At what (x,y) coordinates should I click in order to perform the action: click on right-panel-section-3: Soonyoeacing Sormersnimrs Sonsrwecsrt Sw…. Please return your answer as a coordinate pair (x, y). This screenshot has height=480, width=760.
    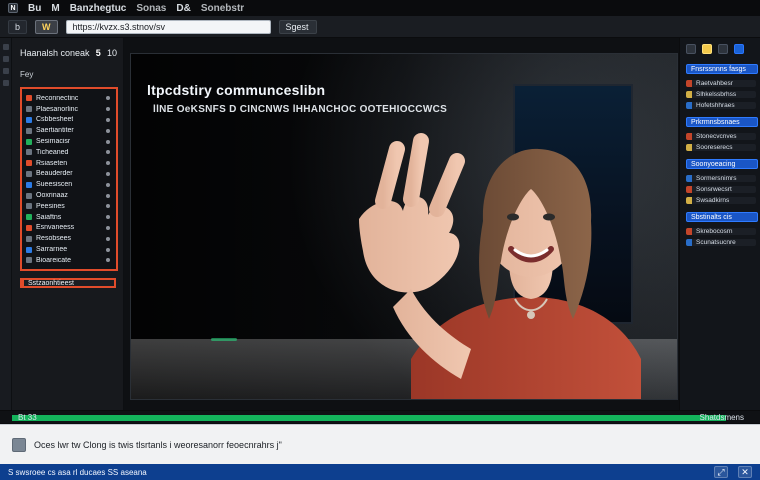
    Looking at the image, I should click on (722, 181).